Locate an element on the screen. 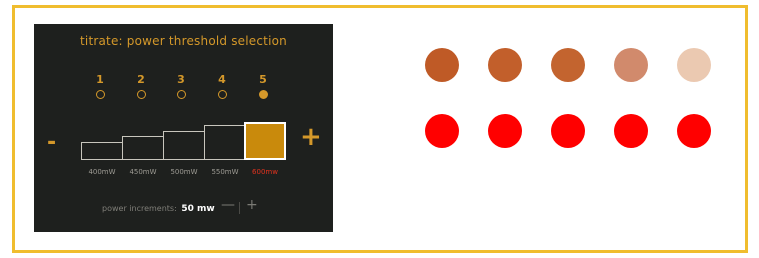  increment-increase-button: + is located at coordinates (252, 205).